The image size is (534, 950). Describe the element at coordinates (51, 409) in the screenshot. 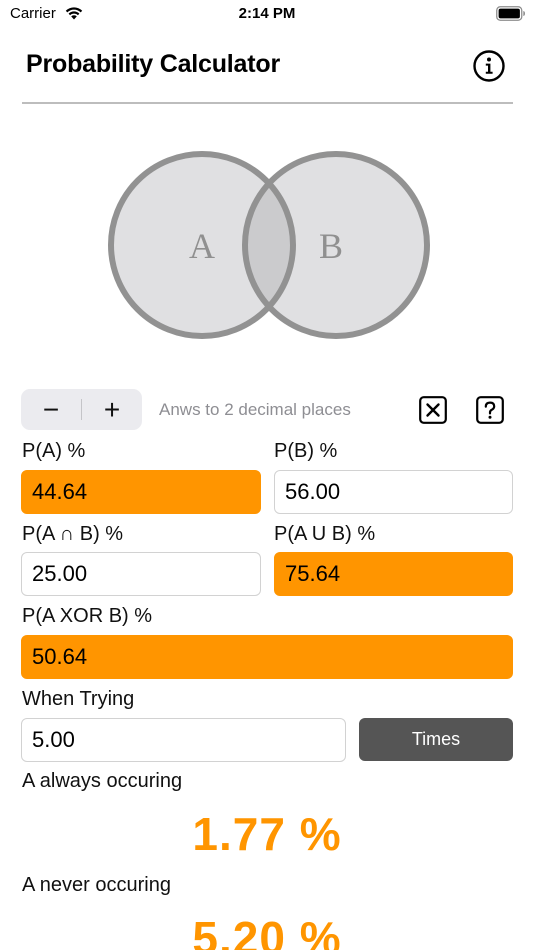

I see `decrement-button: −` at that location.